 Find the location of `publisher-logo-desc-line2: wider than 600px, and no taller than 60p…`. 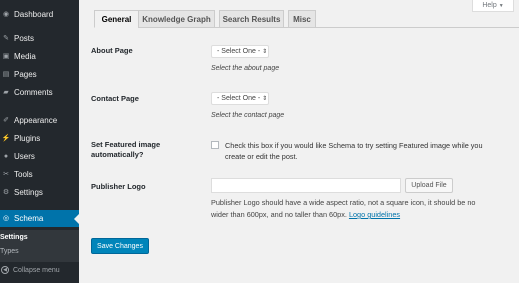

publisher-logo-desc-line2: wider than 600px, and no taller than 60p… is located at coordinates (361, 215).